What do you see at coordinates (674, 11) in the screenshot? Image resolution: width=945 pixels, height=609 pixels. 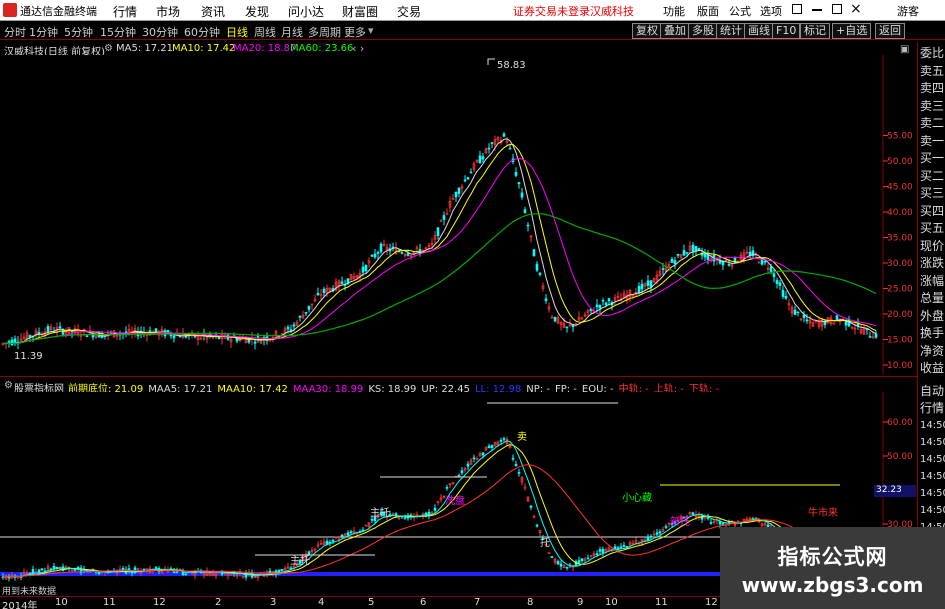 I see `menu-function: 功能` at bounding box center [674, 11].